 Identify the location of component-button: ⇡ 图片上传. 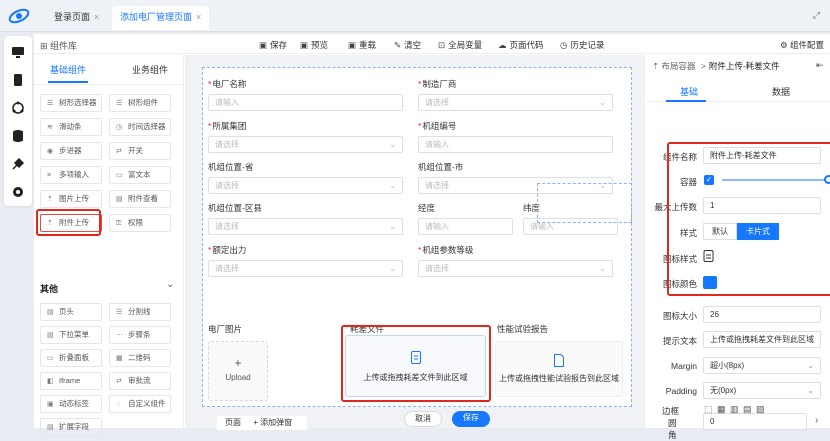
(71, 199).